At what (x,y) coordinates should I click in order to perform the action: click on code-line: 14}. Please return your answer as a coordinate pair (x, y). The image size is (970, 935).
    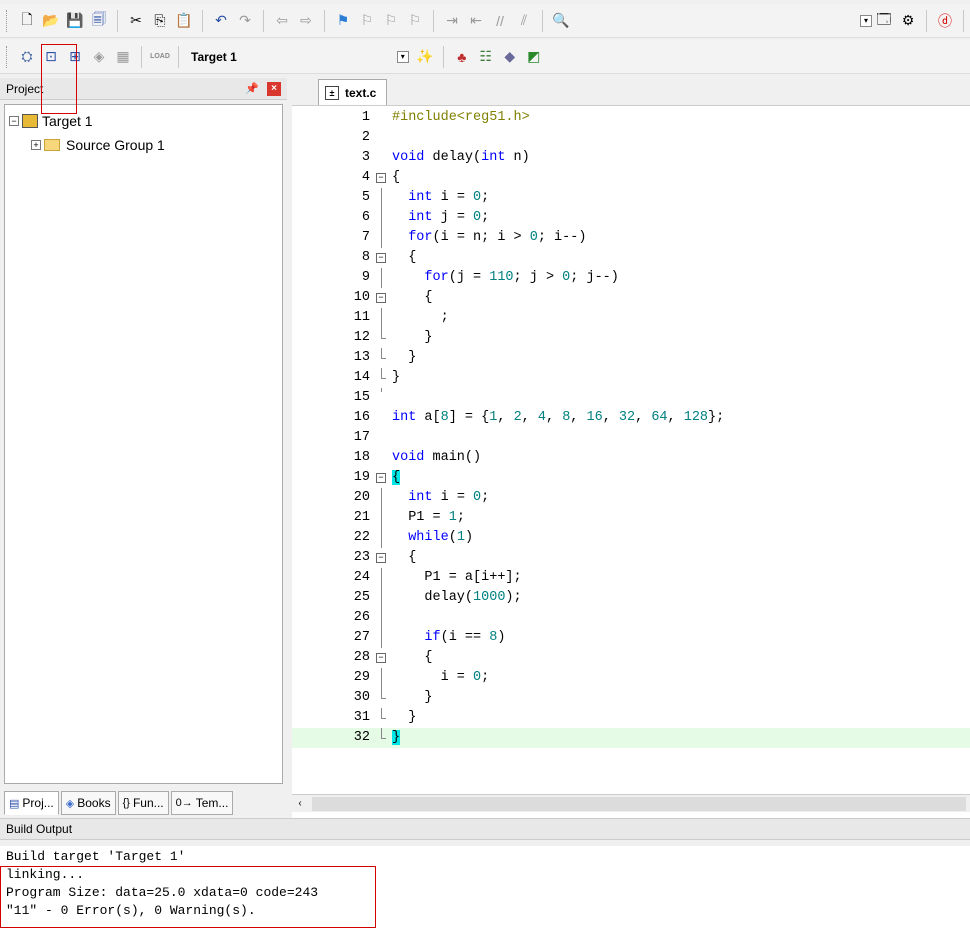
    Looking at the image, I should click on (631, 378).